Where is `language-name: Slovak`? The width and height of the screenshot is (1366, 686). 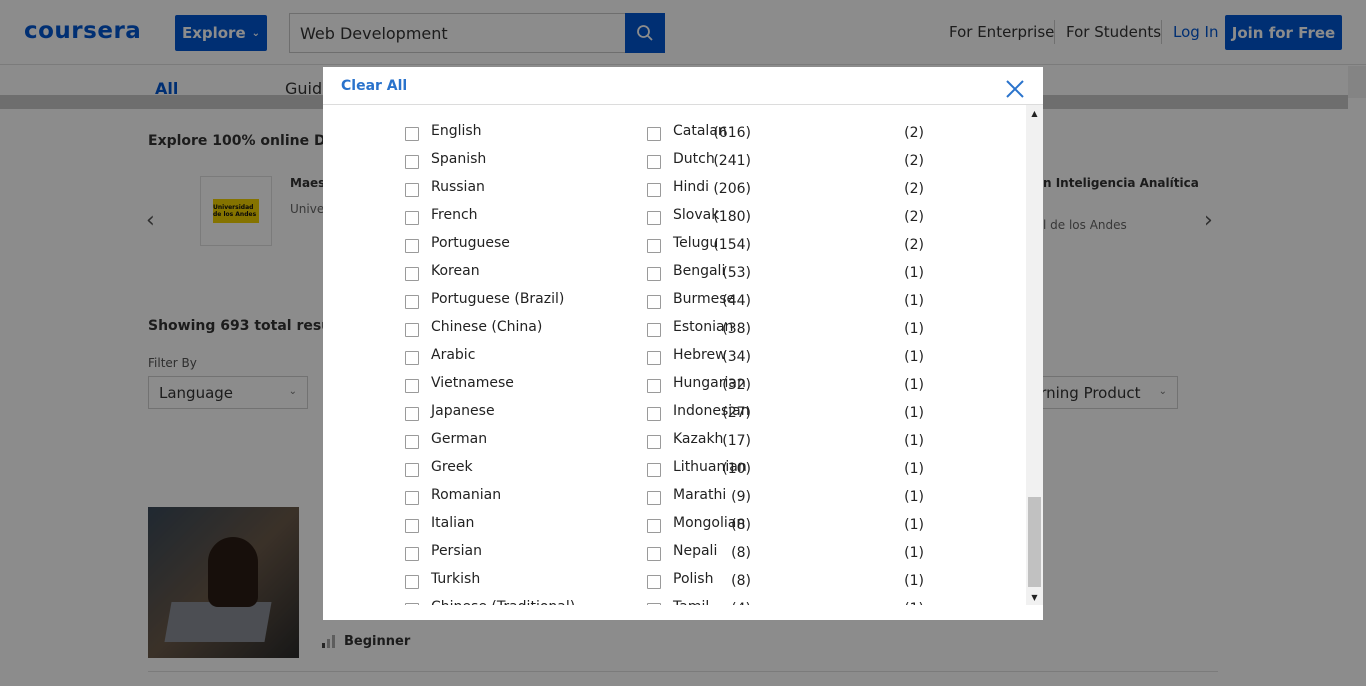
language-name: Slovak is located at coordinates (696, 215).